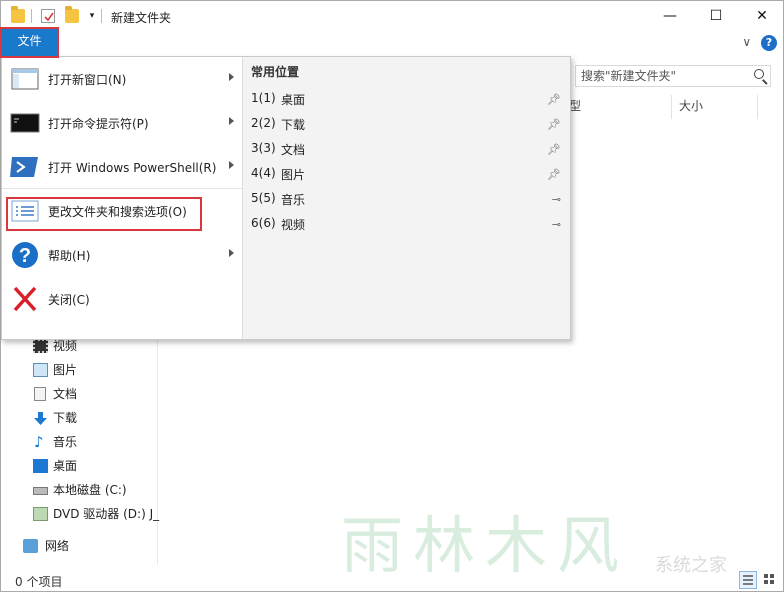 The width and height of the screenshot is (784, 592). I want to click on cmd-icon, so click(25, 123).